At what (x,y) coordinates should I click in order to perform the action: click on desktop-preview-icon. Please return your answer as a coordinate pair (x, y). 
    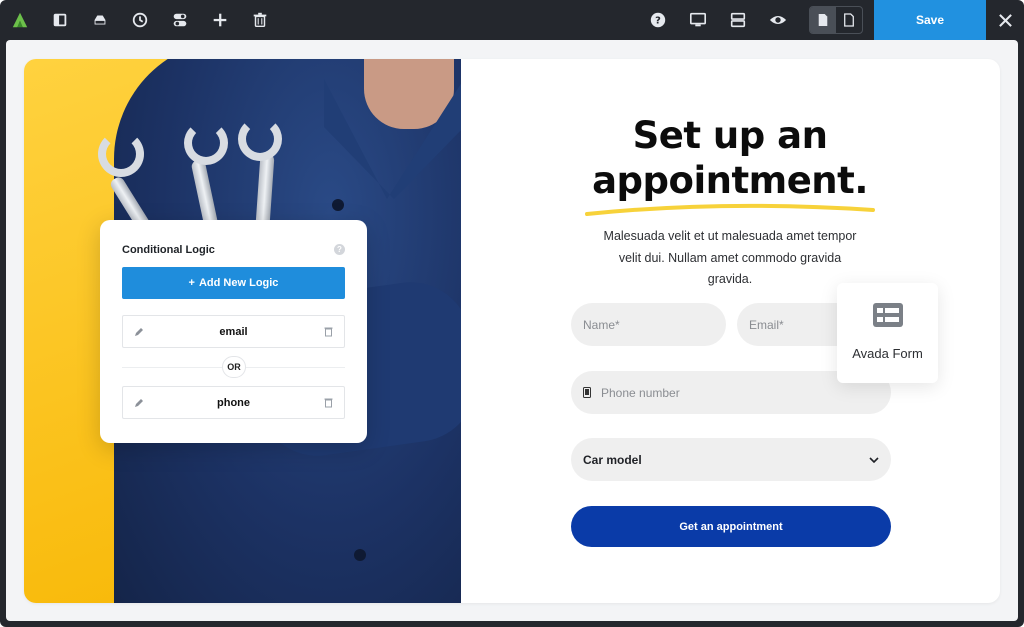
    Looking at the image, I should click on (698, 20).